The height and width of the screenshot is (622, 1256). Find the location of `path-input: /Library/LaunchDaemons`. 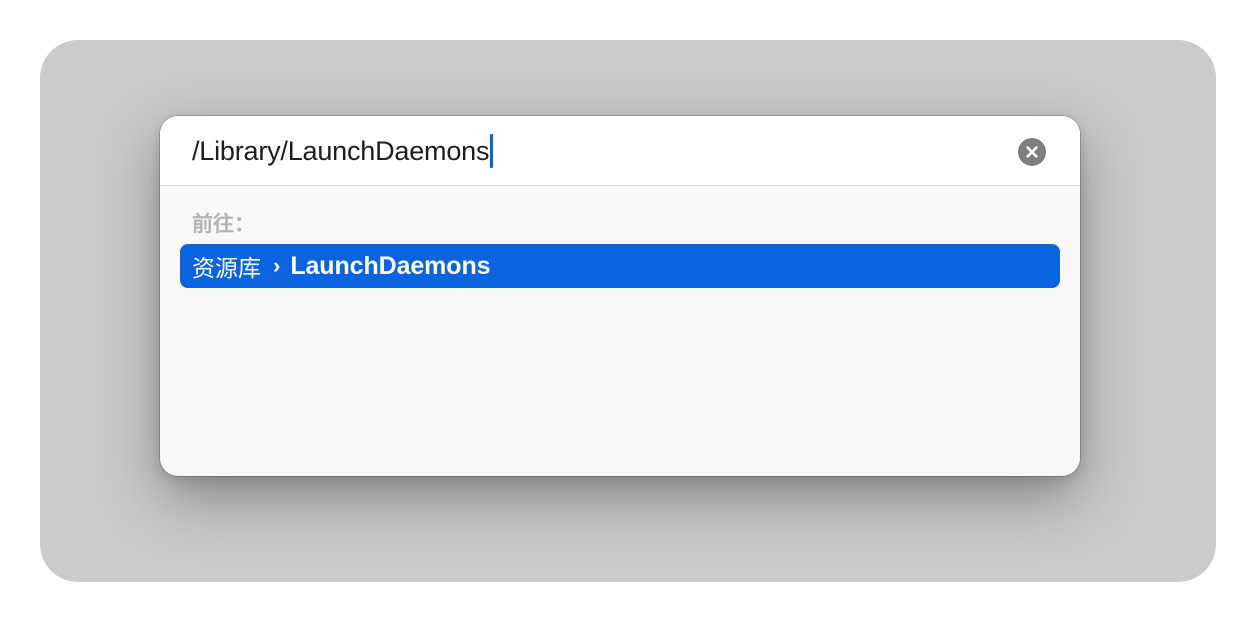

path-input: /Library/LaunchDaemons is located at coordinates (343, 151).